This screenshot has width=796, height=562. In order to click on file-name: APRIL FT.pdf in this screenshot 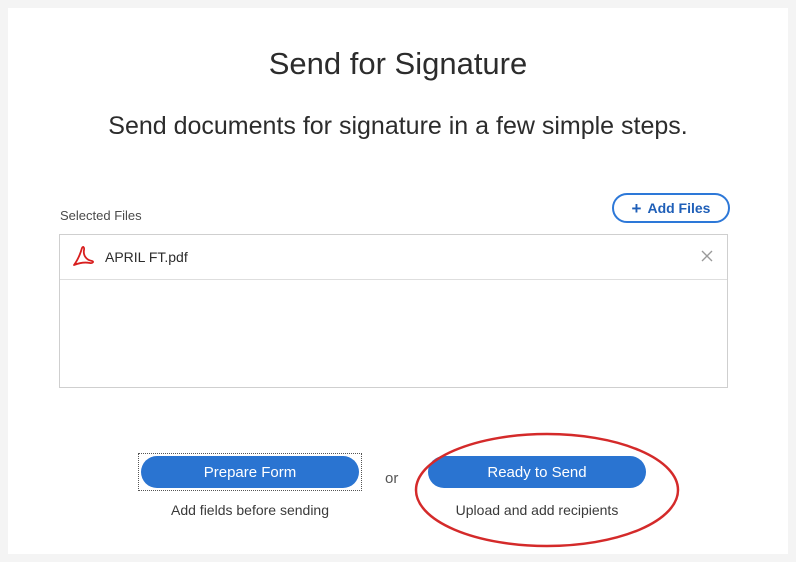, I will do `click(146, 257)`.